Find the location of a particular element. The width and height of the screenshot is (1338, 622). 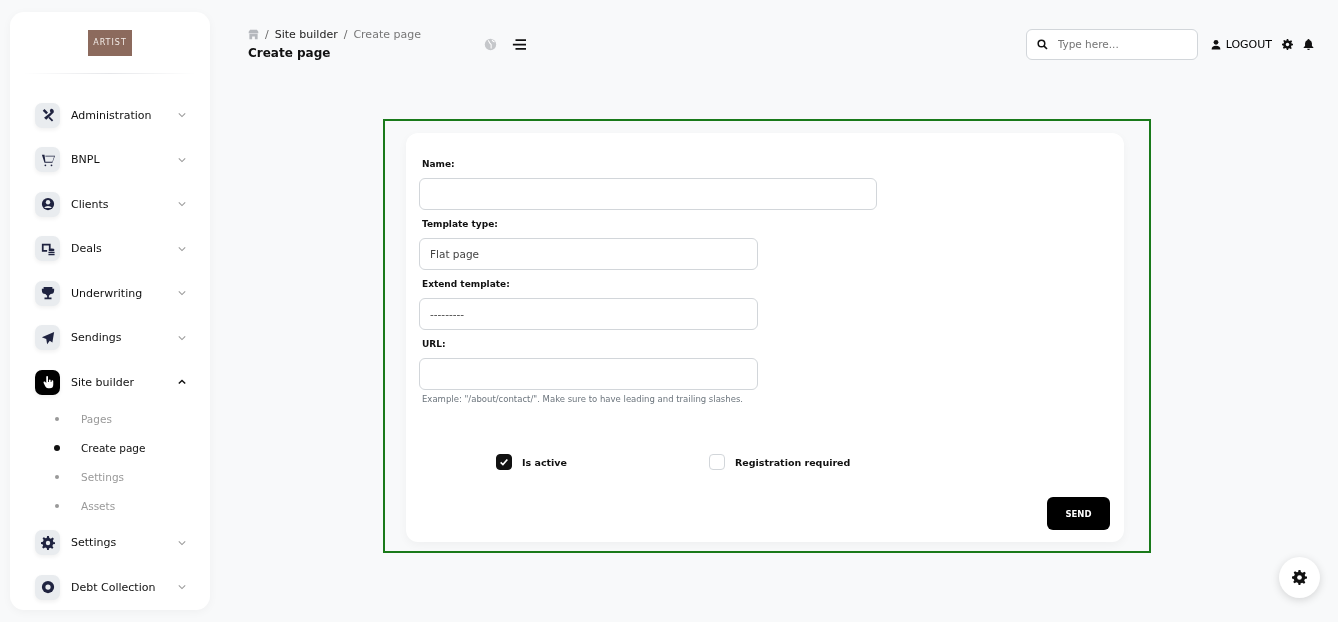

sidebar-label: Settings is located at coordinates (94, 543).